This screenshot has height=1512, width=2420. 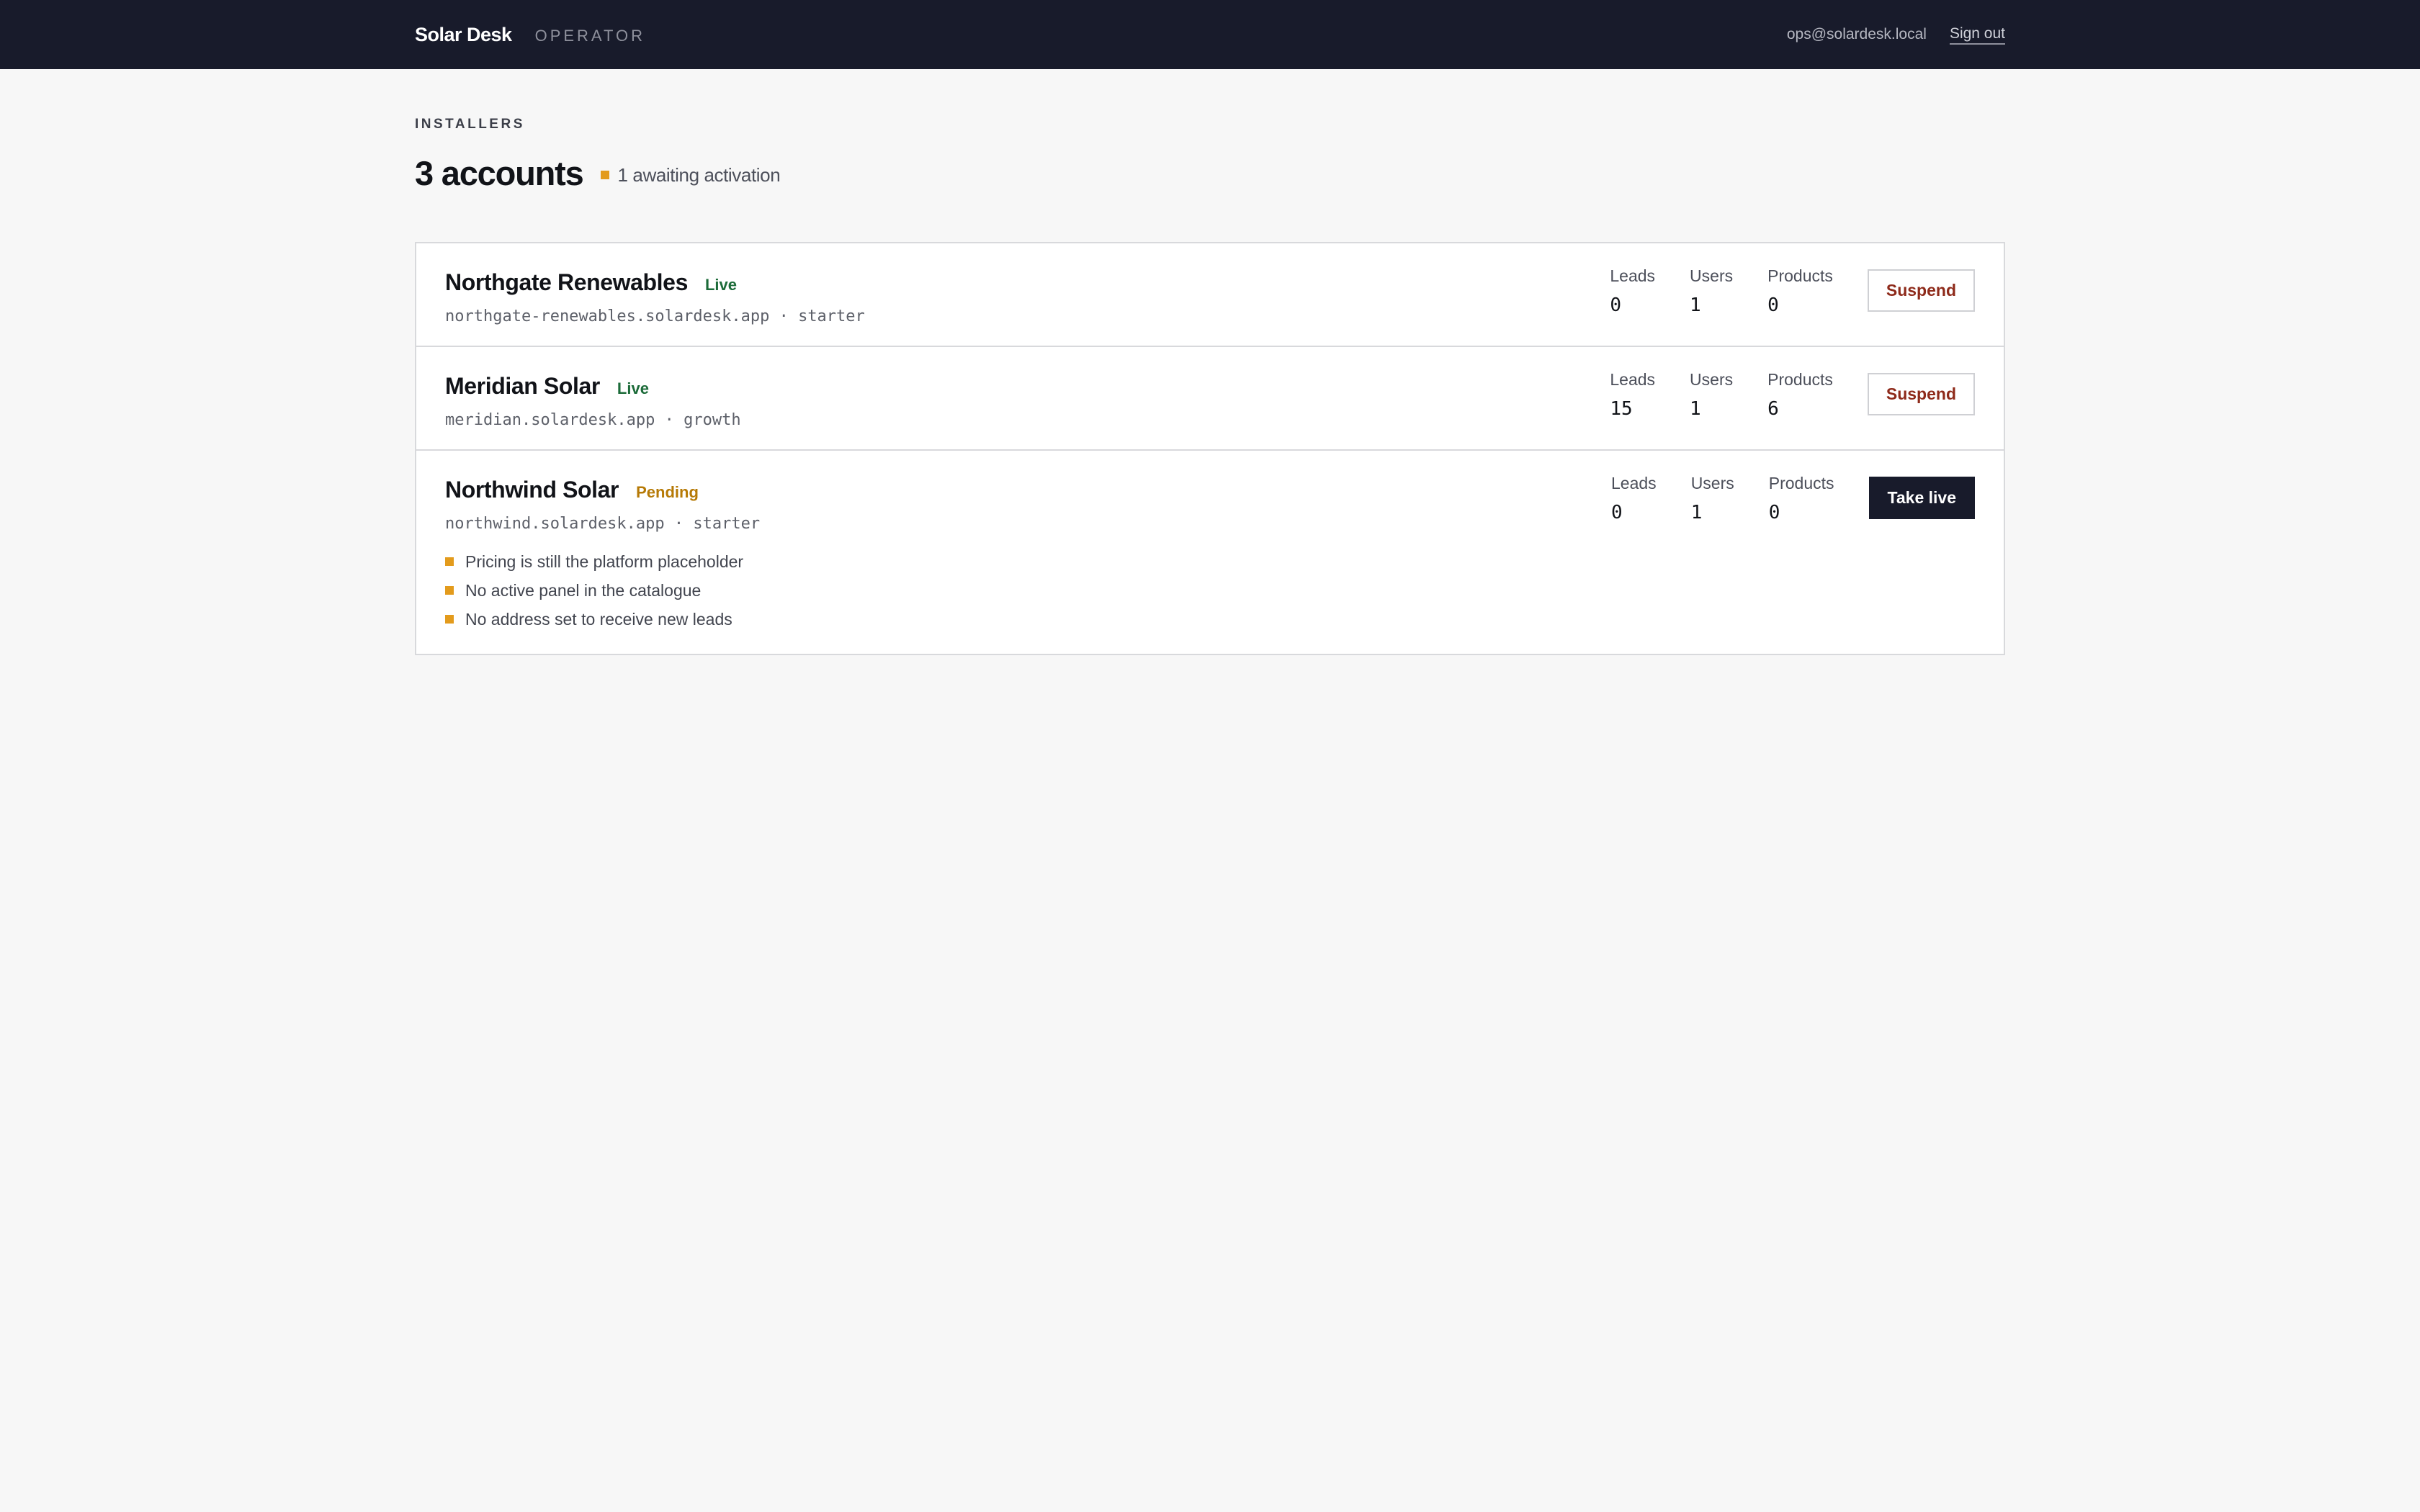 I want to click on account-name: Northwind Solar, so click(x=532, y=490).